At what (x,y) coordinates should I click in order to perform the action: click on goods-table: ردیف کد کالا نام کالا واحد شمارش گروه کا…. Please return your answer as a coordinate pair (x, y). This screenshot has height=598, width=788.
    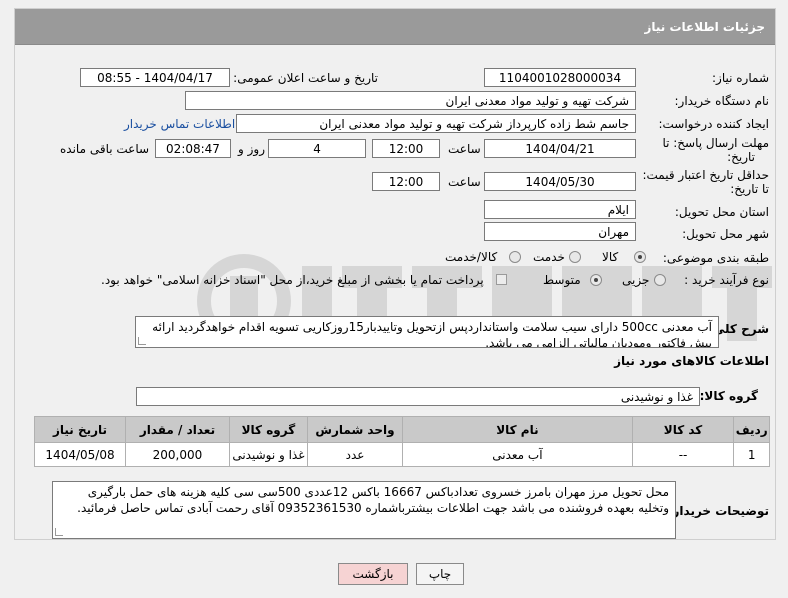
    Looking at the image, I should click on (401, 441).